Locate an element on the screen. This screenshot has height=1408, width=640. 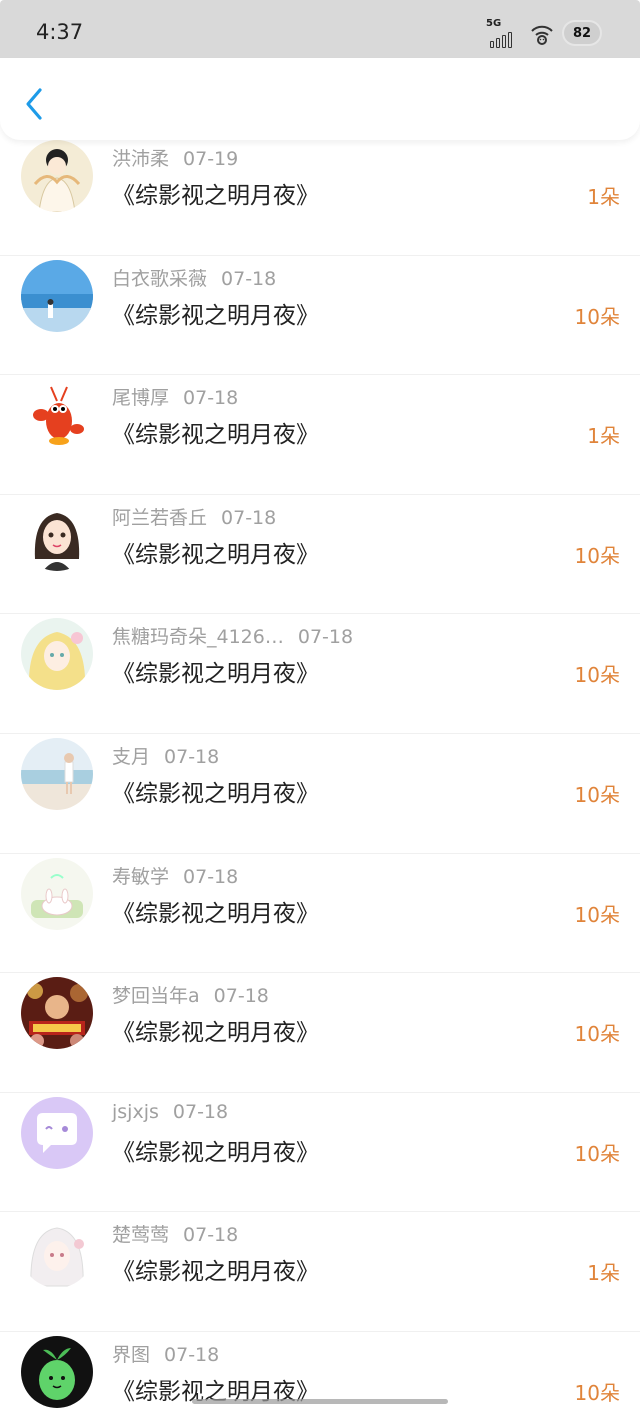
username: 楚莺莺 is located at coordinates (140, 1235).